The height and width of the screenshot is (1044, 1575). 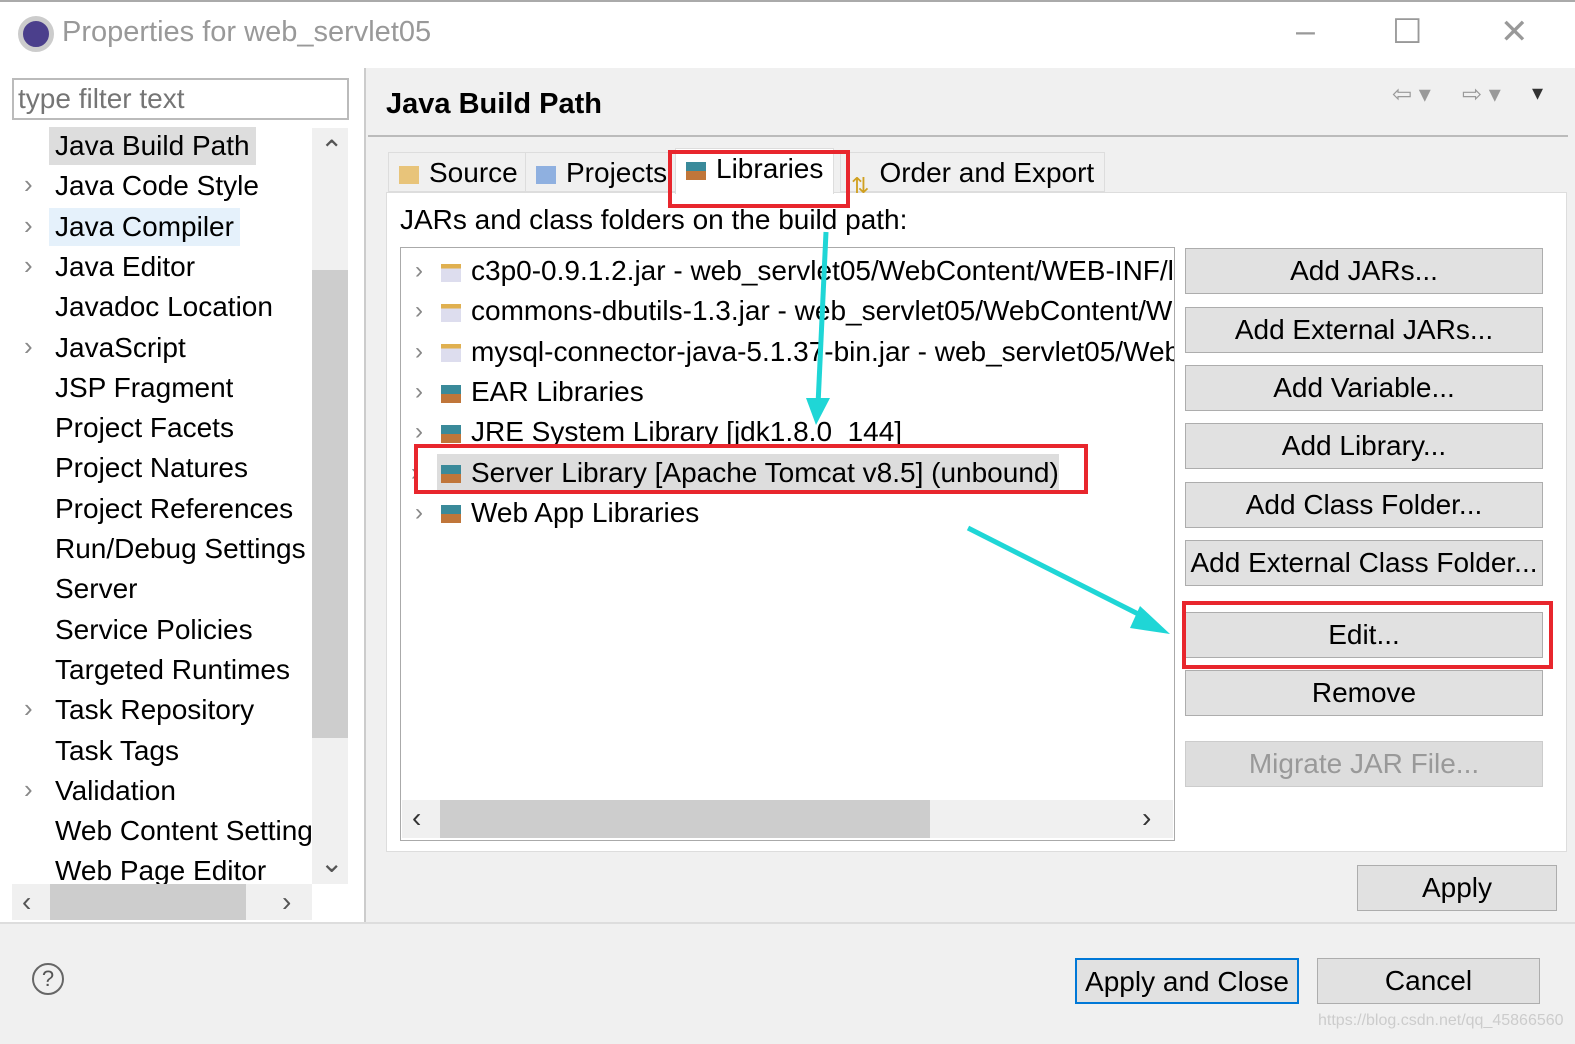 I want to click on nav-item: JavaScript, so click(x=120, y=348).